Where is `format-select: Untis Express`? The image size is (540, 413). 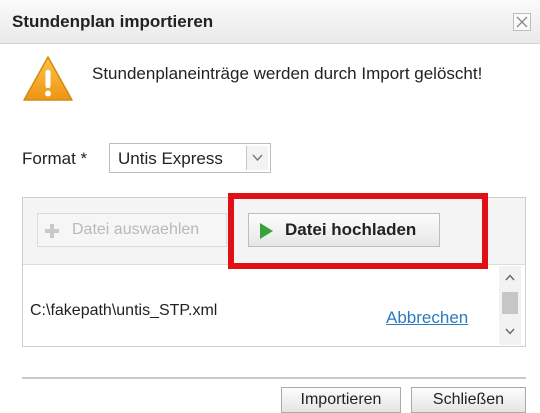 format-select: Untis Express is located at coordinates (190, 158).